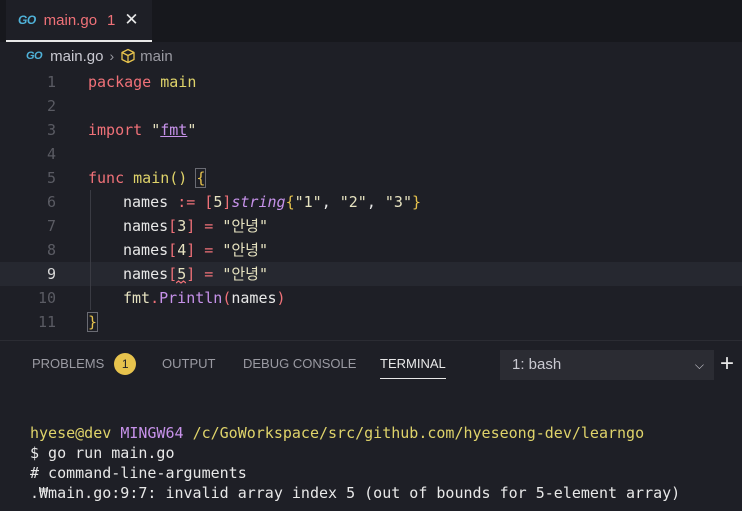 Image resolution: width=742 pixels, height=511 pixels. What do you see at coordinates (371, 130) in the screenshot?
I see `code-line: 3 import "fmt"` at bounding box center [371, 130].